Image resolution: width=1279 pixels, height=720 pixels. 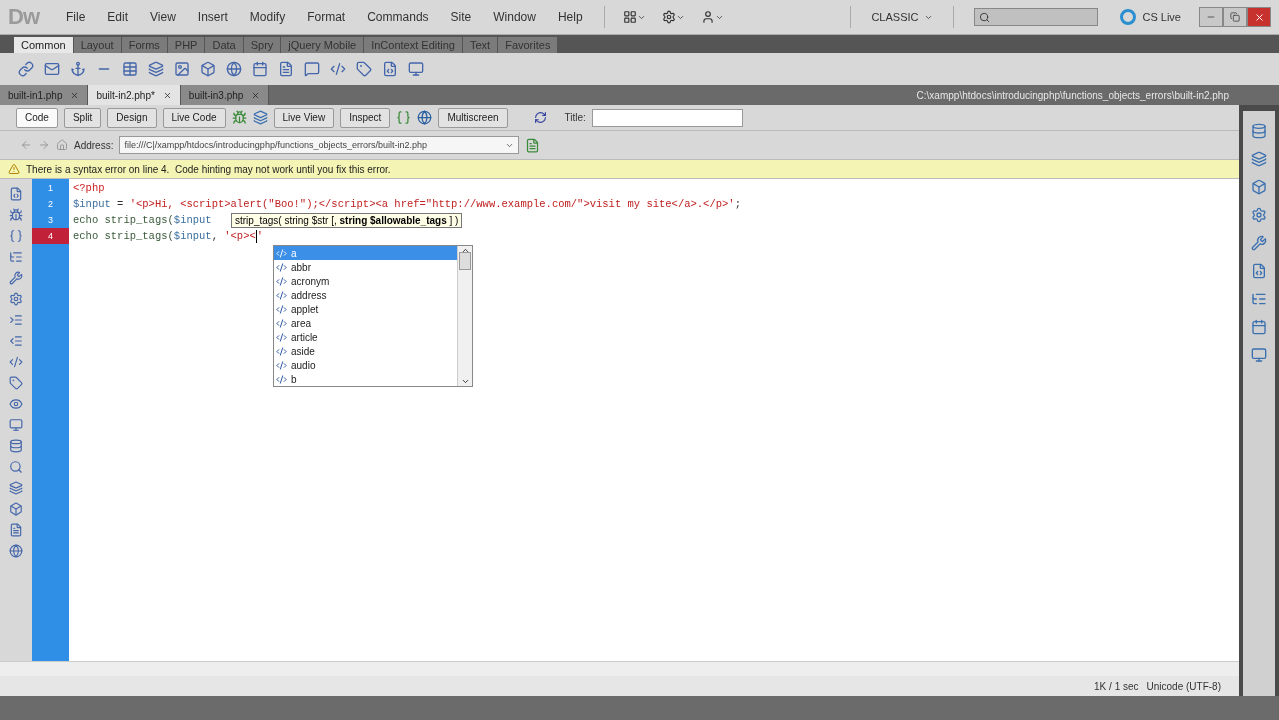 What do you see at coordinates (76, 17) in the screenshot?
I see `menu-item: File` at bounding box center [76, 17].